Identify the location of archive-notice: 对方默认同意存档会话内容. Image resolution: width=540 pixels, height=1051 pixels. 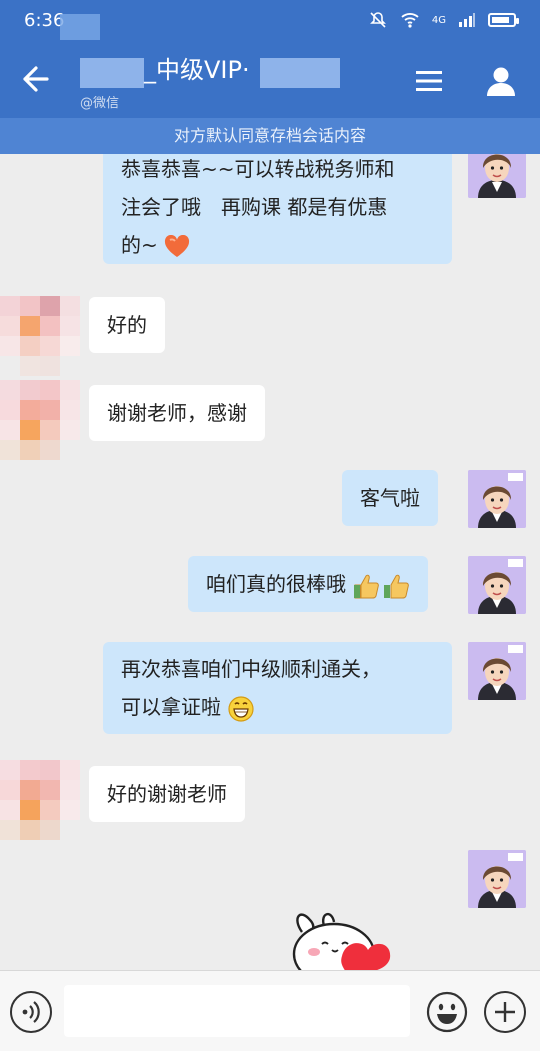
(270, 136).